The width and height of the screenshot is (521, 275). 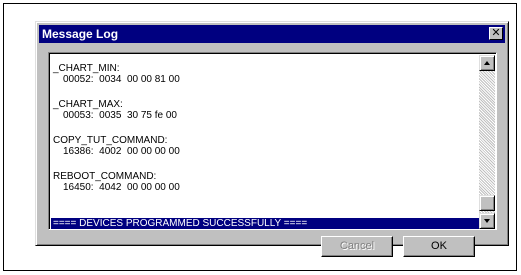 I want to click on cancel-button: Cancel, so click(x=357, y=246).